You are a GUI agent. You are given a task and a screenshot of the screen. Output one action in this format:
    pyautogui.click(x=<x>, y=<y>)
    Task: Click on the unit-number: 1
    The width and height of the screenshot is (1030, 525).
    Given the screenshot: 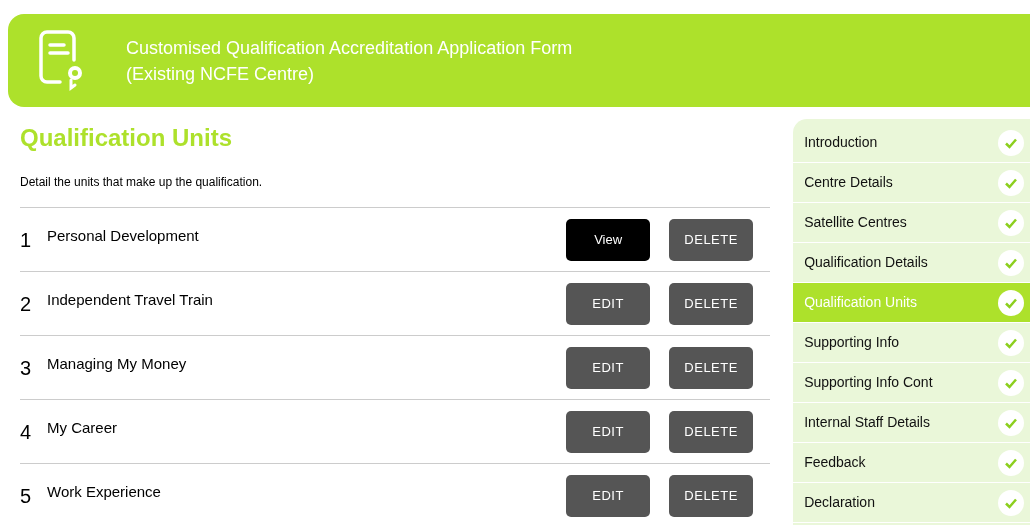 What is the action you would take?
    pyautogui.click(x=26, y=240)
    